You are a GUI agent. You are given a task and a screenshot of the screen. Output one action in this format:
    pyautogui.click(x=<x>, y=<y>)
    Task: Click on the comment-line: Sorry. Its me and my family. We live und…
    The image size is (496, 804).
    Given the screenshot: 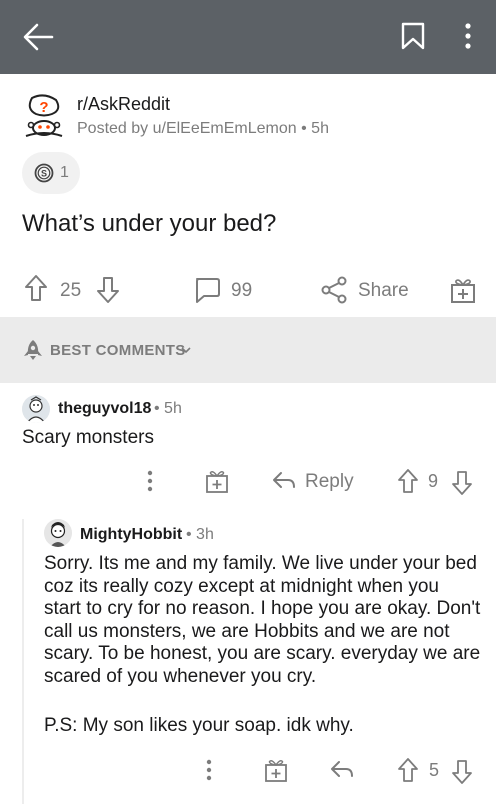 What is the action you would take?
    pyautogui.click(x=260, y=563)
    